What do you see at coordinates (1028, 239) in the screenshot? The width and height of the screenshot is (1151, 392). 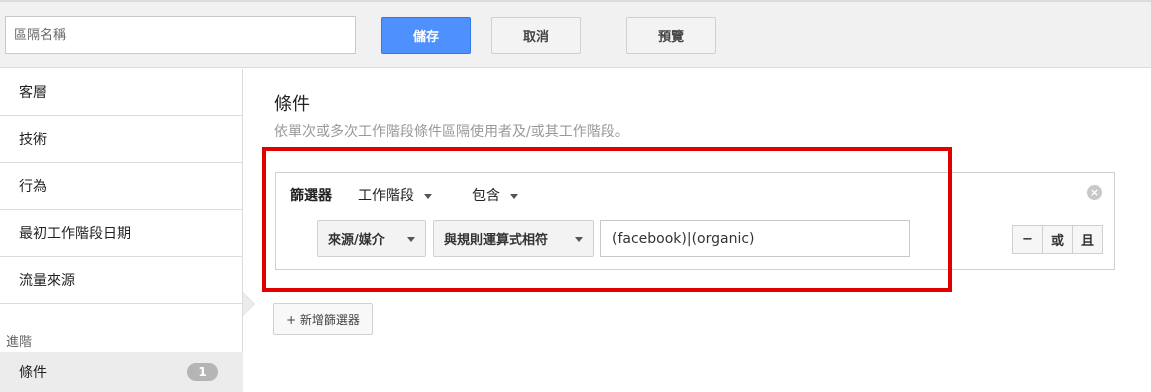 I see `remove-condition-button: −` at bounding box center [1028, 239].